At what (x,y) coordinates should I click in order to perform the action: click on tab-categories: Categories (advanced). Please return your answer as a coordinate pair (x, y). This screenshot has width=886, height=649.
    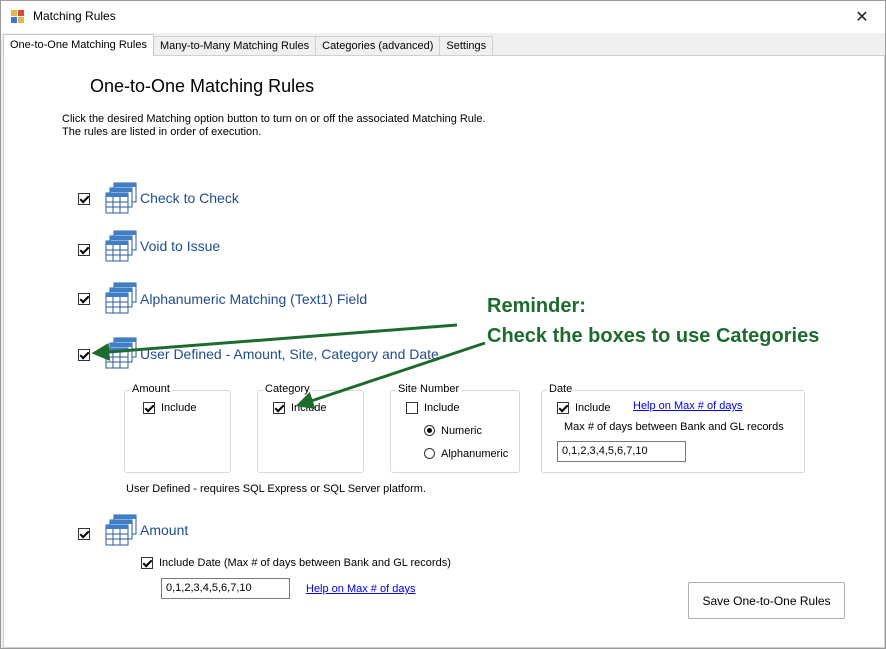
    Looking at the image, I should click on (378, 46).